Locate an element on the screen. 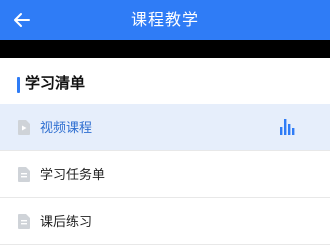  black-band is located at coordinates (165, 49).